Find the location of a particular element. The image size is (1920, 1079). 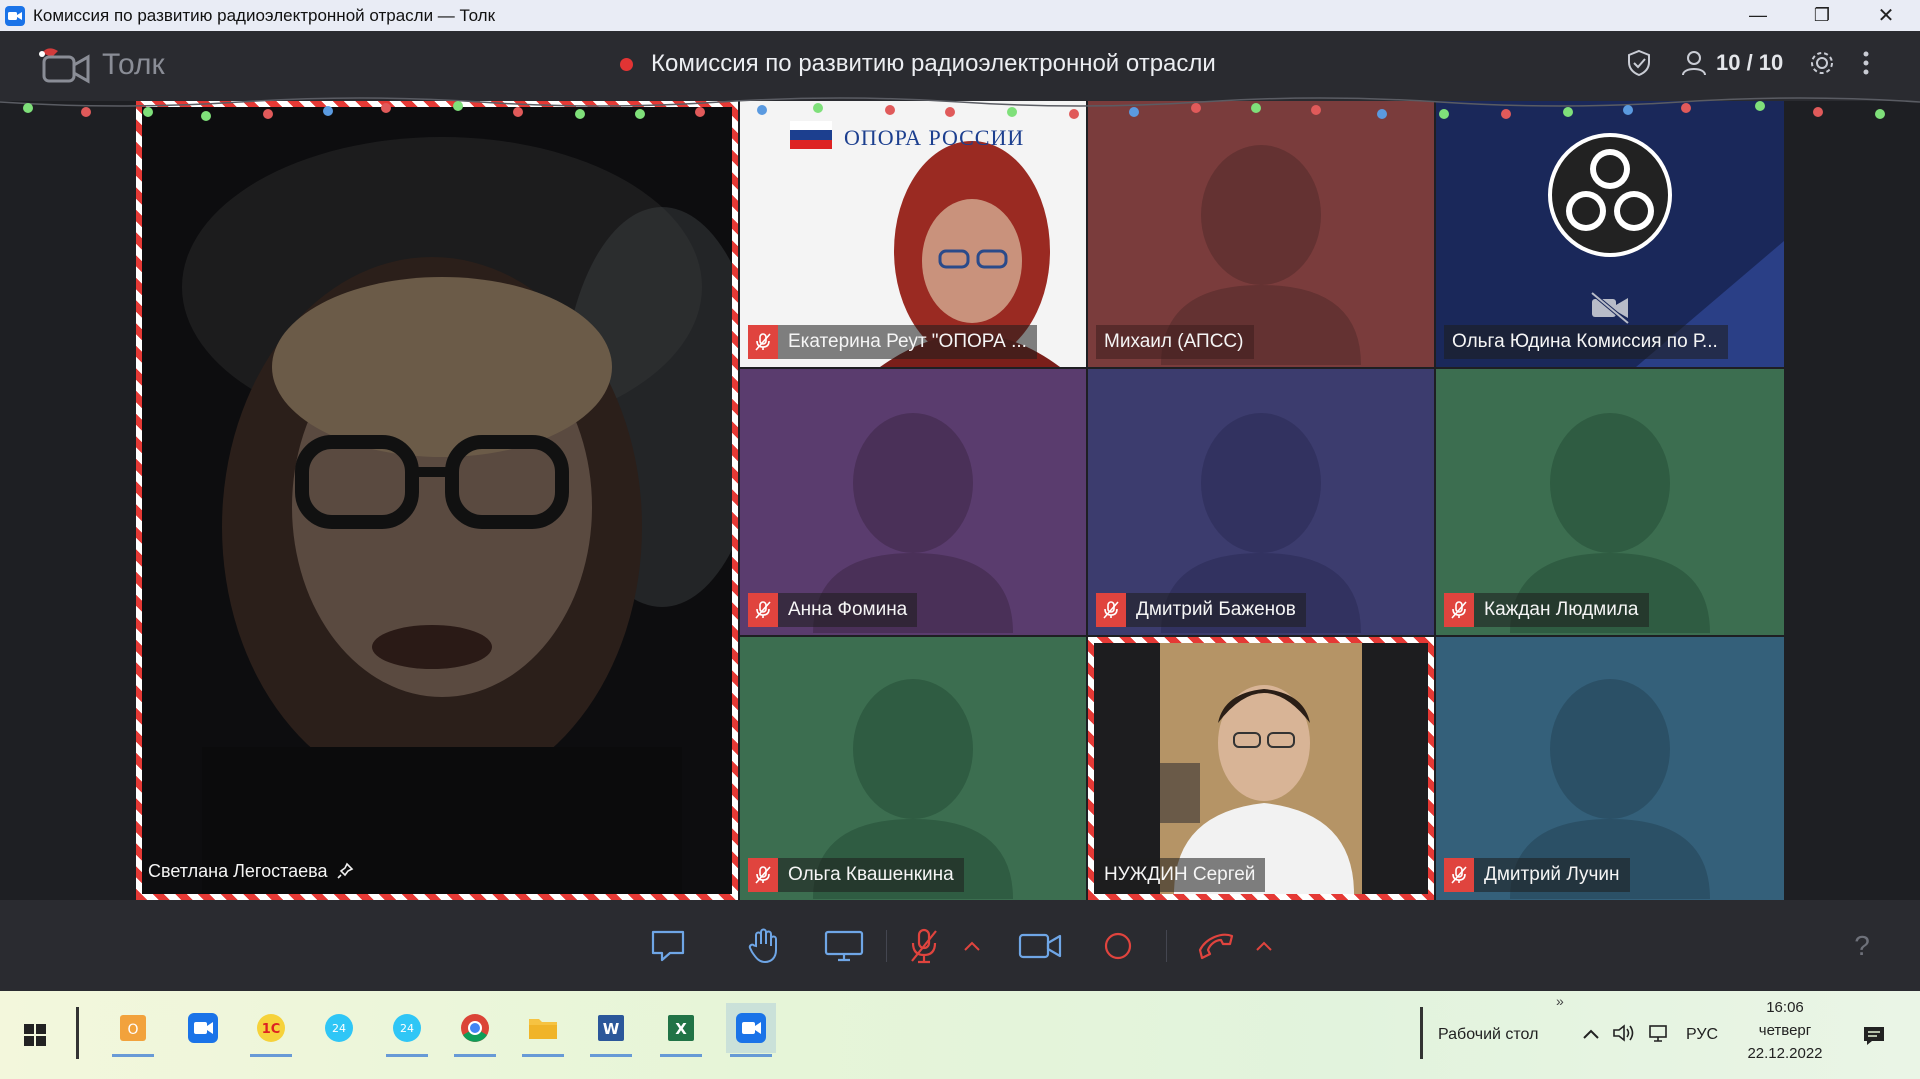

raise-hand-button is located at coordinates (764, 946).